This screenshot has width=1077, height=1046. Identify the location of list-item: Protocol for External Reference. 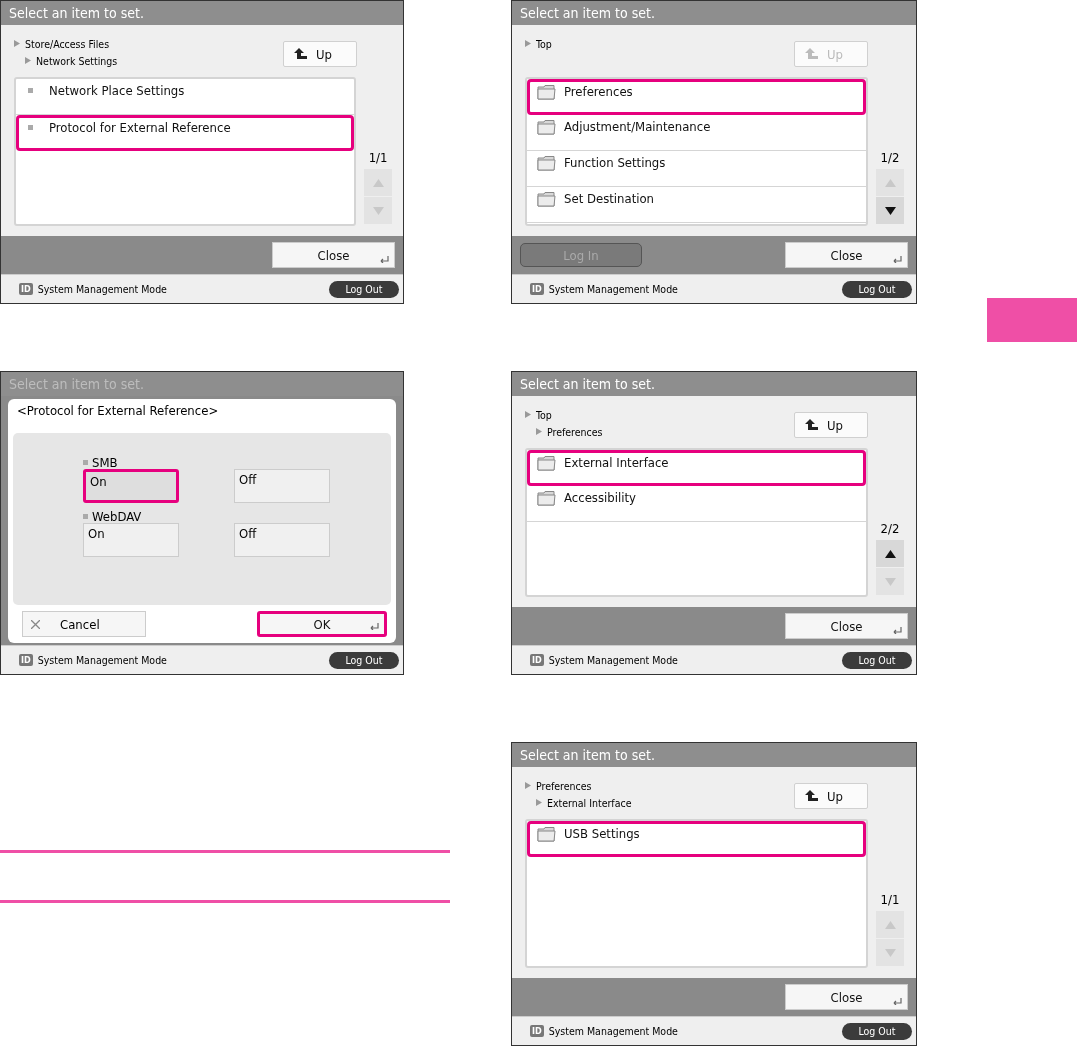
(185, 133).